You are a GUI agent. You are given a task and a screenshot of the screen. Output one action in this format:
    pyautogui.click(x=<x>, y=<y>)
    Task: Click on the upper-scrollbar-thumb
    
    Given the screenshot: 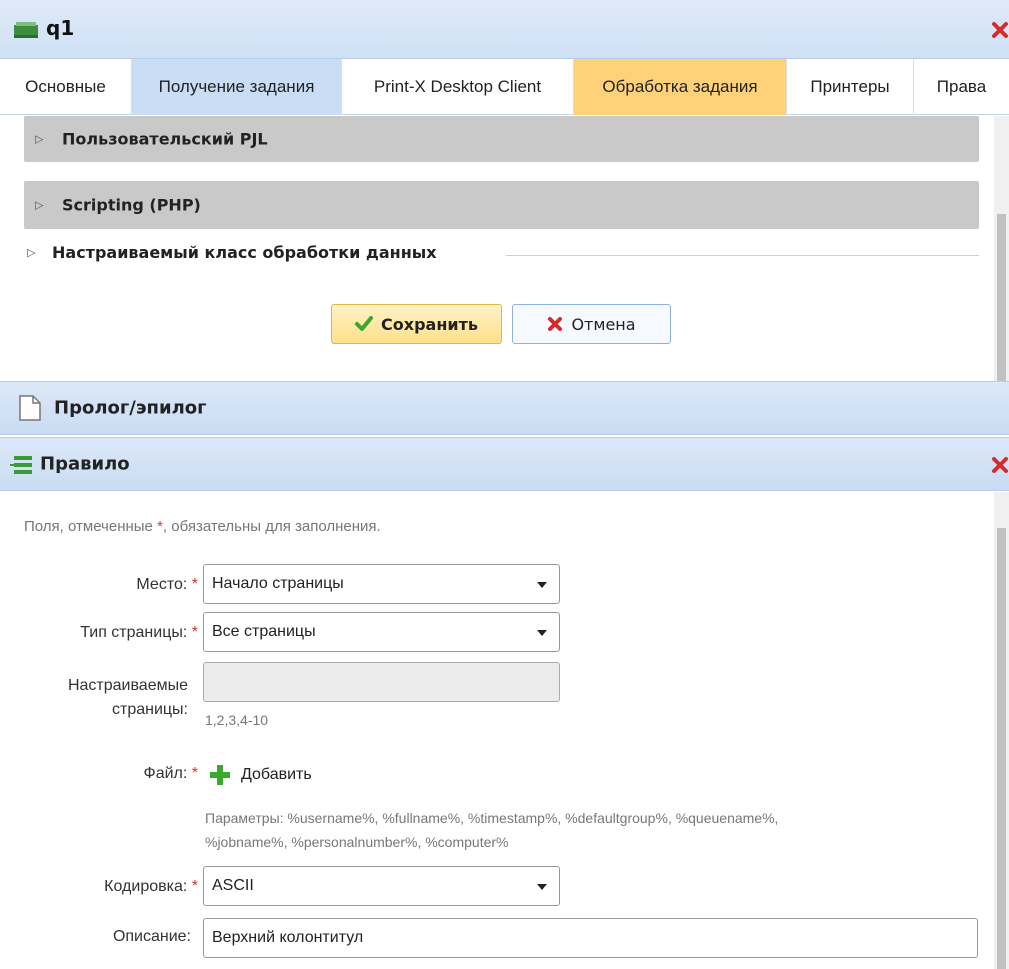 What is the action you would take?
    pyautogui.click(x=1001, y=307)
    